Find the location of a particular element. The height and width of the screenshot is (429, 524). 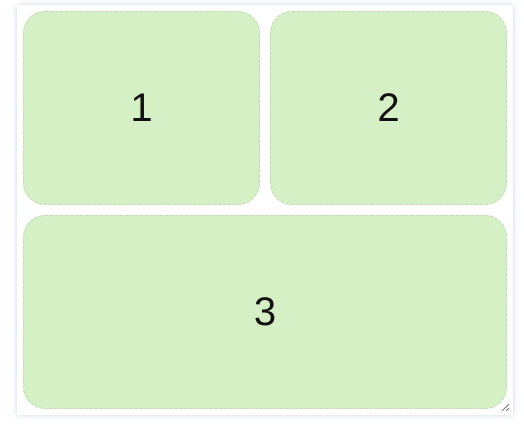

grid-cell-2-label: 2 is located at coordinates (388, 108).